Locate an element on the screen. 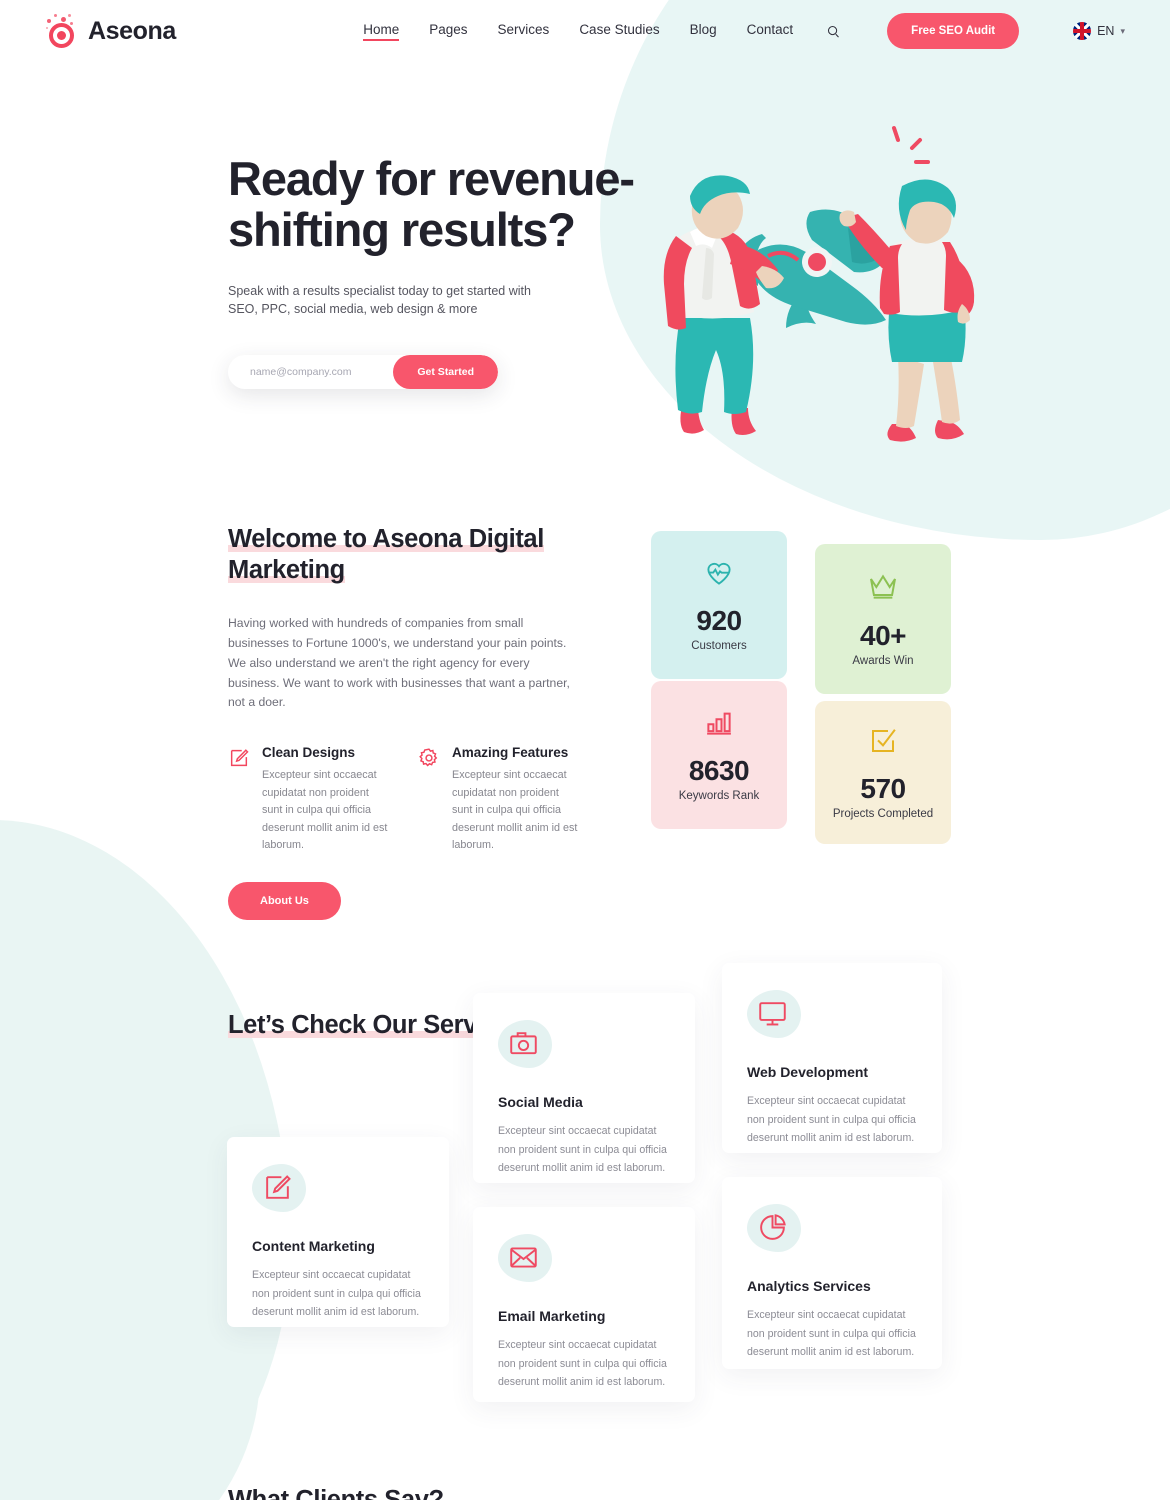  heart-pulse-icon is located at coordinates (719, 575).